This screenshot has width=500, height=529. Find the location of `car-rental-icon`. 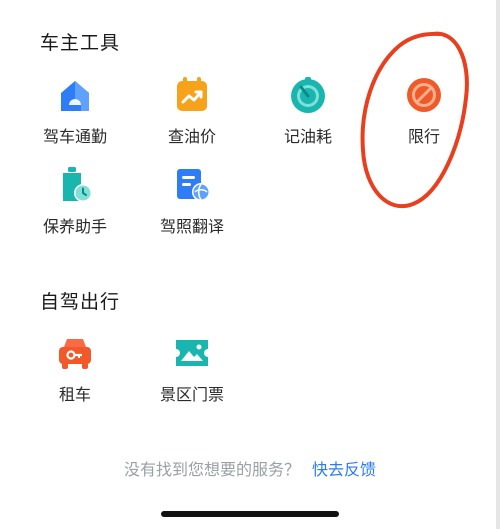

car-rental-icon is located at coordinates (75, 353).